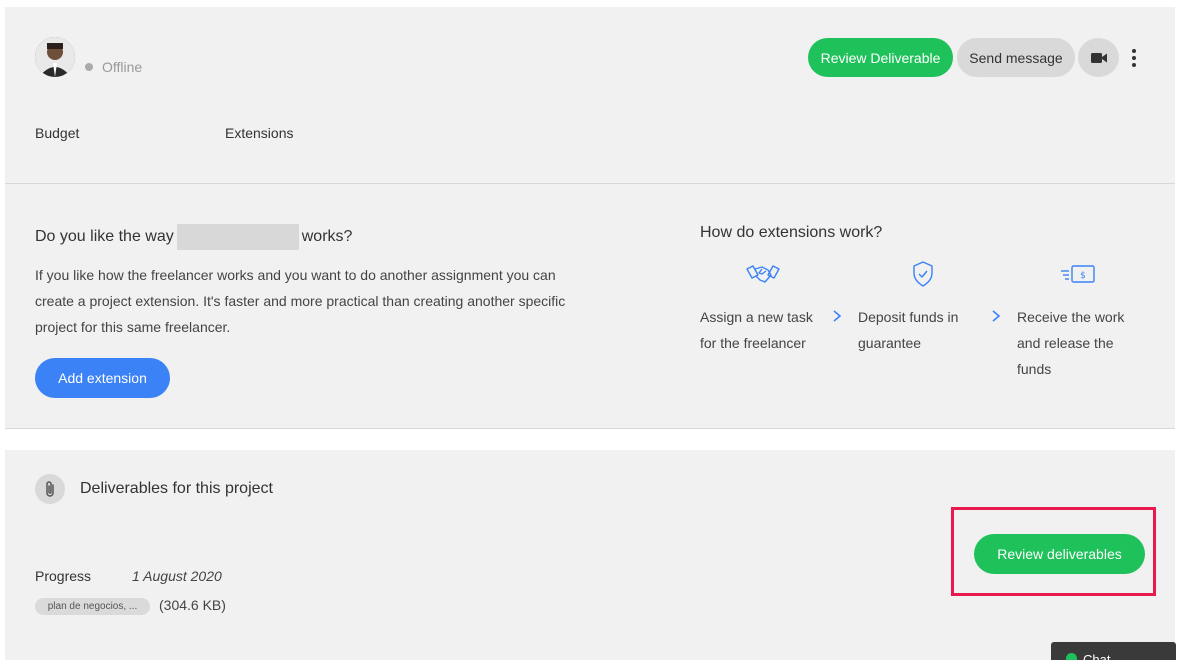 The width and height of the screenshot is (1182, 660). Describe the element at coordinates (756, 330) in the screenshot. I see `step-assign-task: Assign a new task for the freelancer` at that location.